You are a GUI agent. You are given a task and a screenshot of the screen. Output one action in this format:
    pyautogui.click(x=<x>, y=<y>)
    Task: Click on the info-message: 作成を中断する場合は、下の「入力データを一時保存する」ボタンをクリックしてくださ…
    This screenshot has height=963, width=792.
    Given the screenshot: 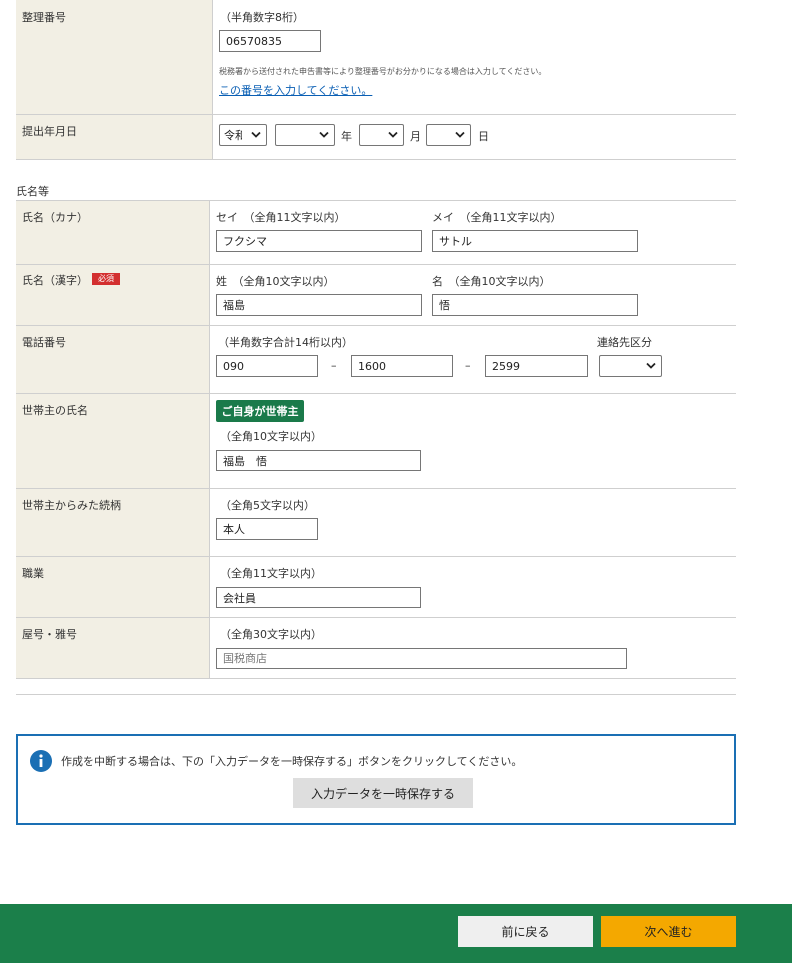 What is the action you would take?
    pyautogui.click(x=292, y=761)
    